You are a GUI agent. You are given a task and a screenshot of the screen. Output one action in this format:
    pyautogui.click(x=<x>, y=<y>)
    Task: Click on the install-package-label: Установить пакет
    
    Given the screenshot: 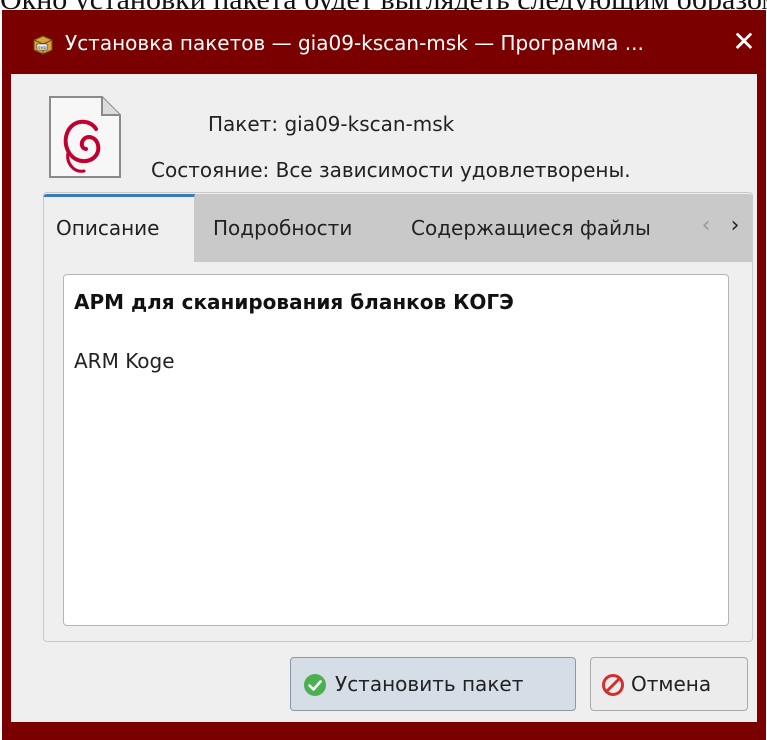 What is the action you would take?
    pyautogui.click(x=429, y=684)
    